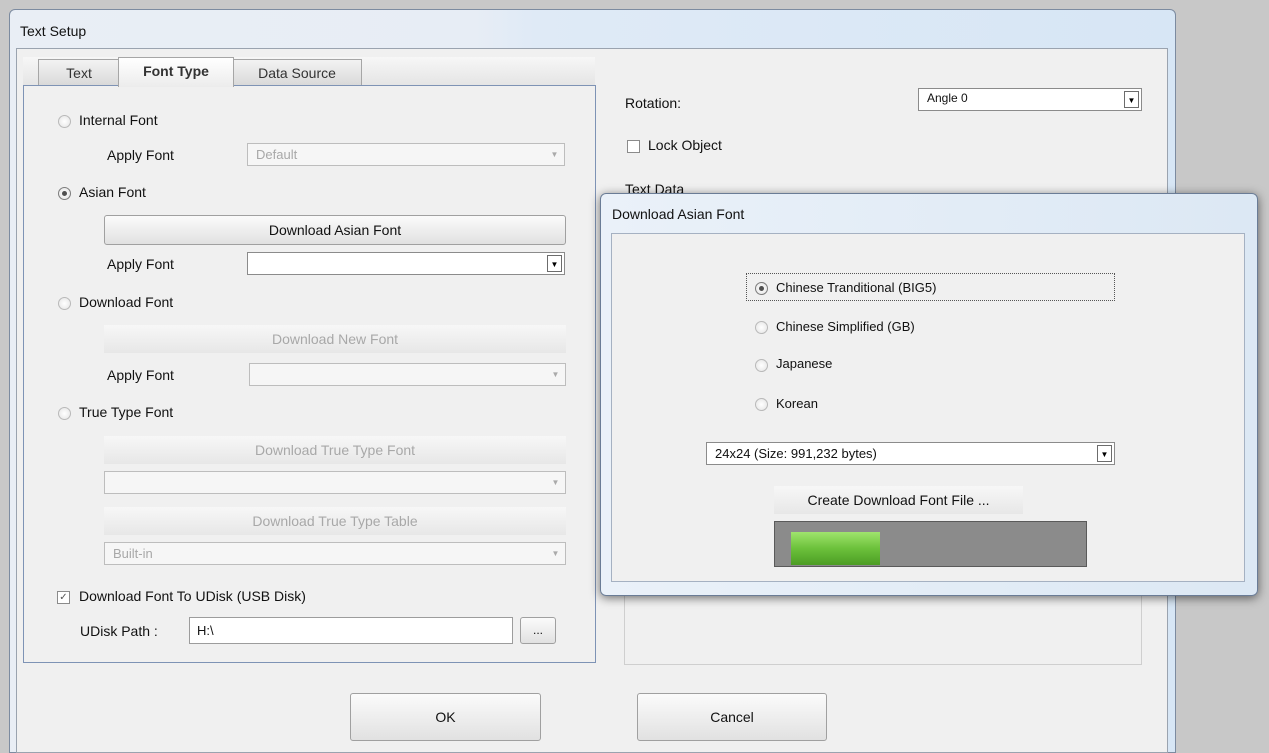 The width and height of the screenshot is (1269, 753). What do you see at coordinates (277, 154) in the screenshot?
I see `internal-apply-font-value: Default` at bounding box center [277, 154].